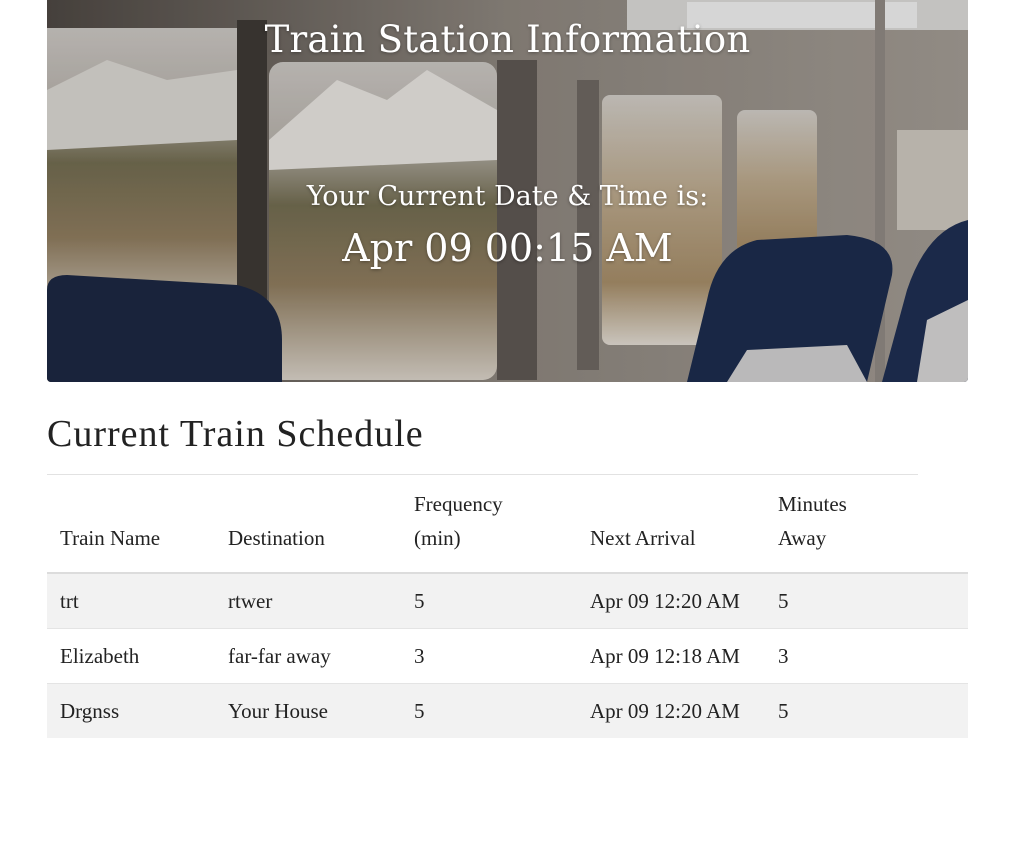 This screenshot has width=1024, height=851. Describe the element at coordinates (437, 538) in the screenshot. I see `frequency-header-line2: (min)` at that location.